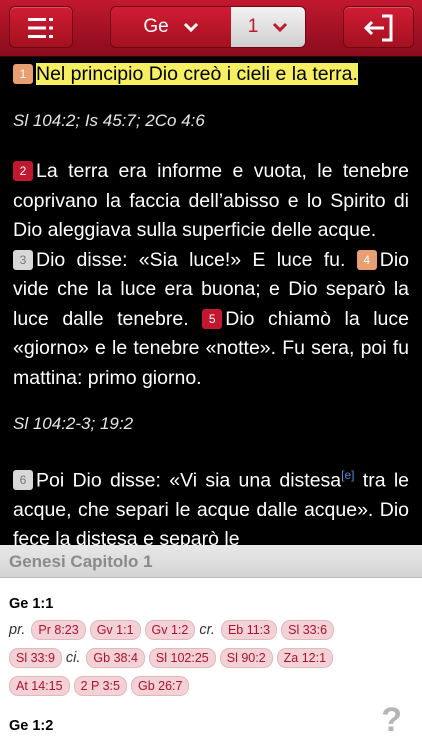  Describe the element at coordinates (211, 424) in the screenshot. I see `cross-reference: Sl 104:2-3; 19:2` at that location.